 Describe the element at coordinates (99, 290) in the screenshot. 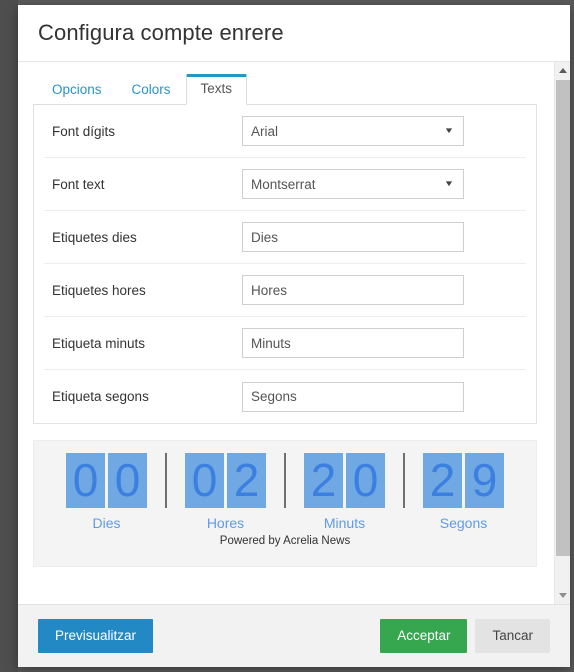

I see `label-etiquetes-hores: Etiquetes hores` at that location.